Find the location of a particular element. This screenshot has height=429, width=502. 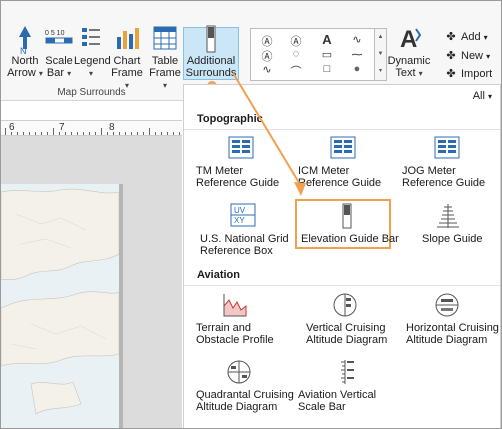

dynamic-text-label: Dynamic is located at coordinates (409, 61).